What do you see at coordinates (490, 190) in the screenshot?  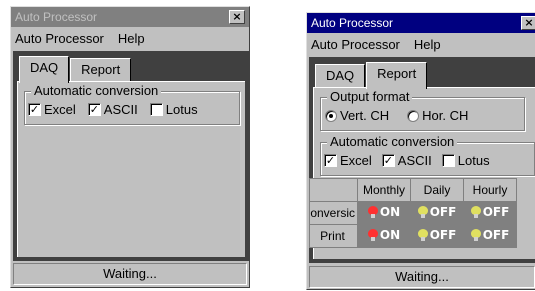 I see `column-header-hourly: Hourly` at bounding box center [490, 190].